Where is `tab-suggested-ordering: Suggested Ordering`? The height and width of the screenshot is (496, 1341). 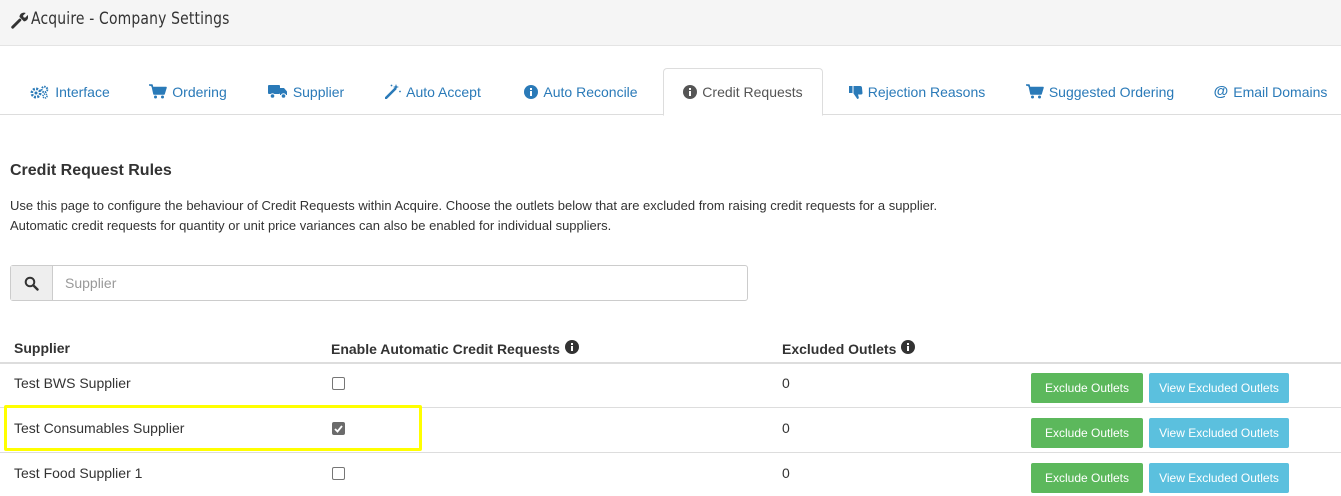 tab-suggested-ordering: Suggested Ordering is located at coordinates (1100, 91).